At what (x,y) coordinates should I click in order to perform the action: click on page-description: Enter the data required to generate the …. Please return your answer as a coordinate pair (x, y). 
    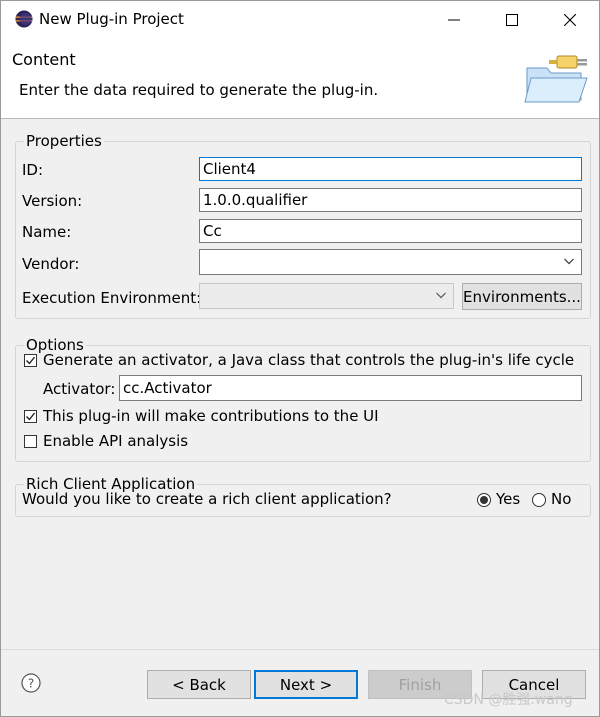
    Looking at the image, I should click on (199, 90).